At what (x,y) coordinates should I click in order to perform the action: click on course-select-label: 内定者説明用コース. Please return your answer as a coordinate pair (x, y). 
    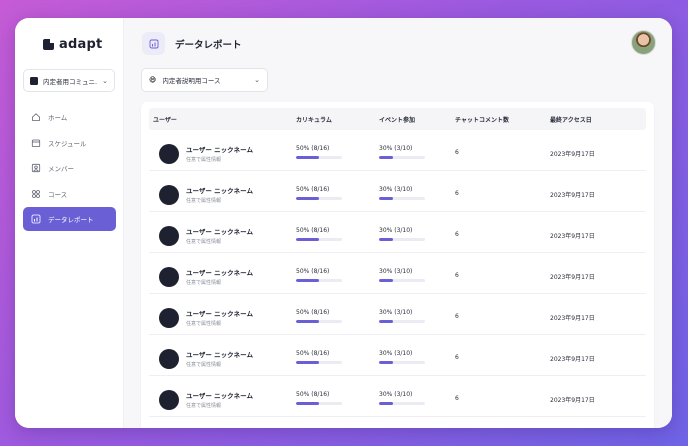
    Looking at the image, I should click on (191, 81).